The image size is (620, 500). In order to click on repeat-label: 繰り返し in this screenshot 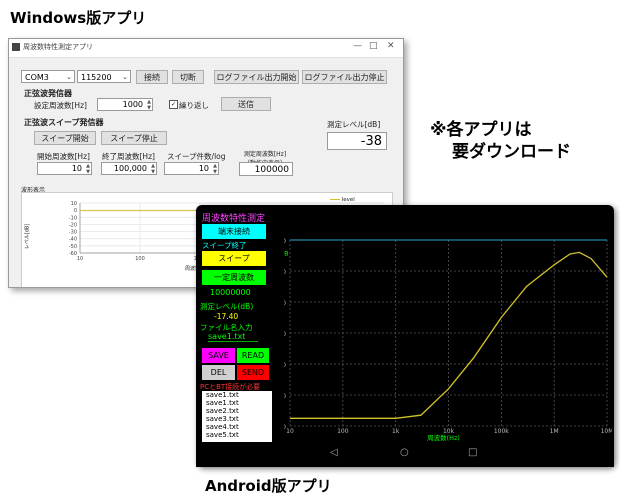, I will do `click(194, 105)`.